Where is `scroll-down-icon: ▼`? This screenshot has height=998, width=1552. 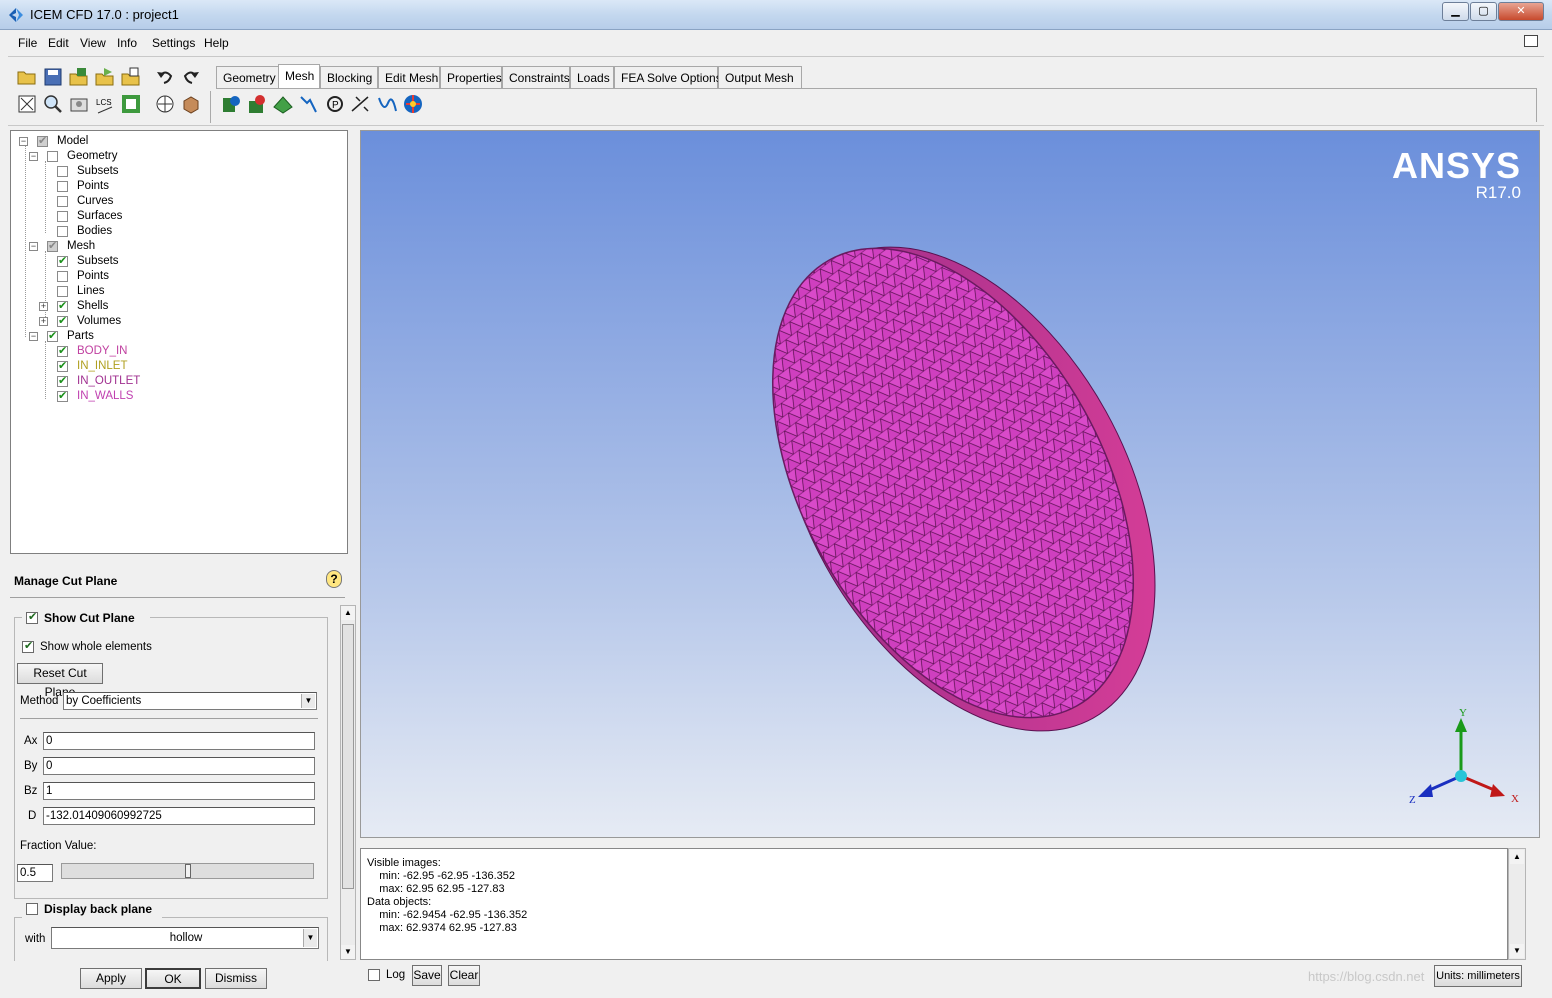 scroll-down-icon: ▼ is located at coordinates (1517, 951).